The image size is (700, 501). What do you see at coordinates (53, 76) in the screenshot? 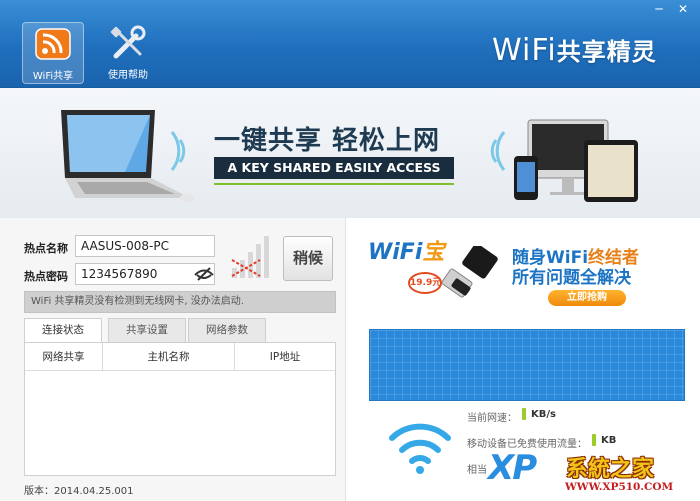
I see `toolbar-item-label: WiFi共享` at bounding box center [53, 76].